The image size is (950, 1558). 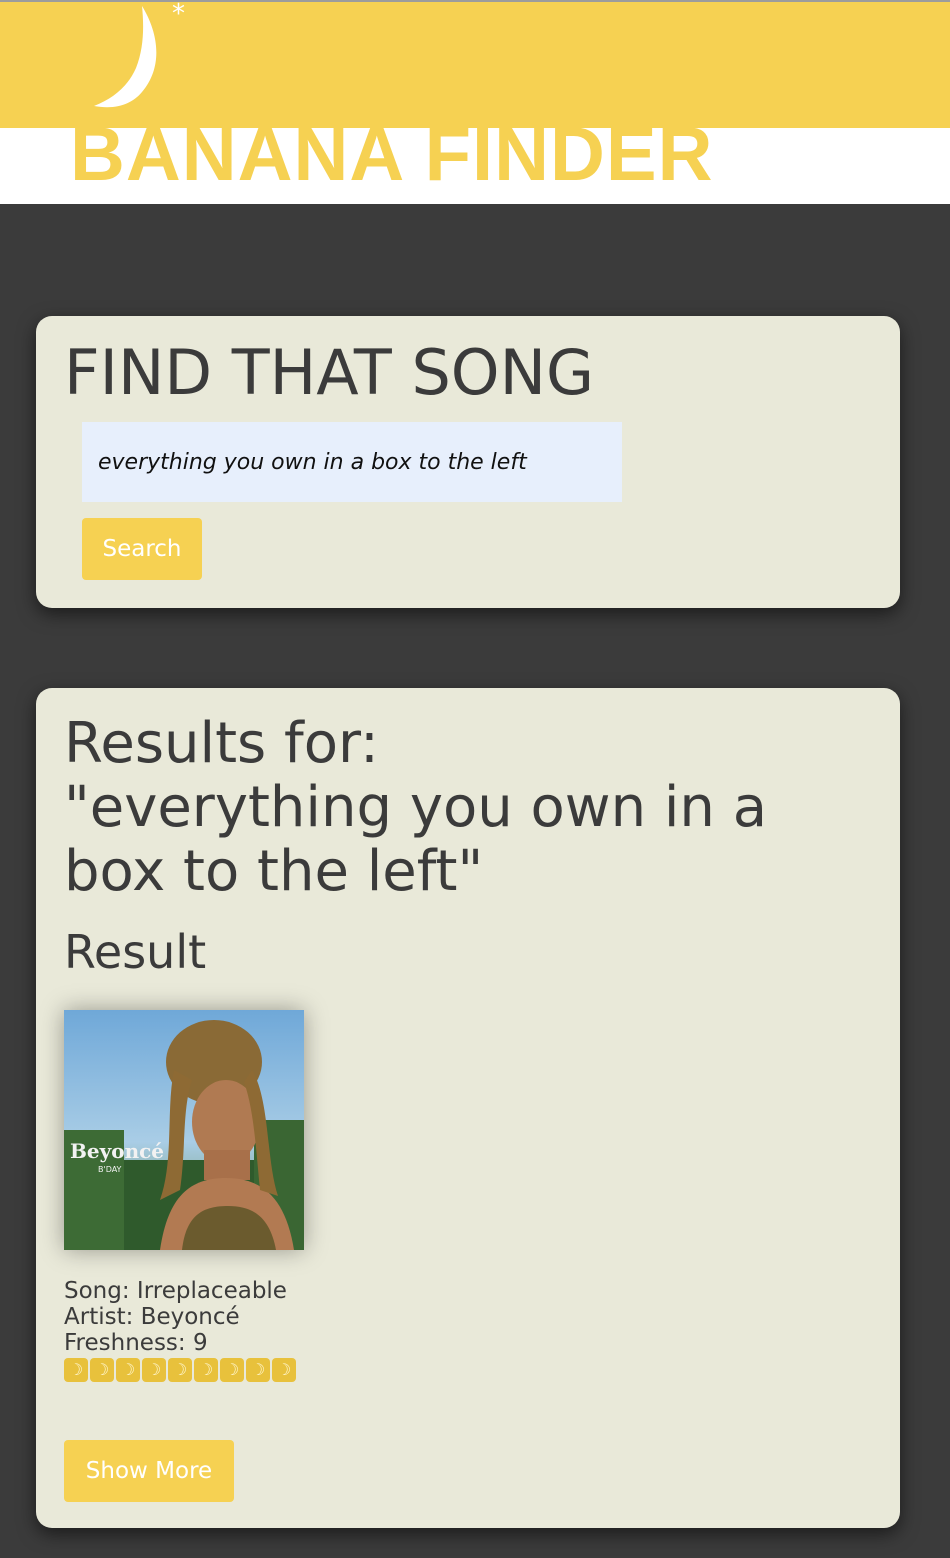 I want to click on album-art-subtext: B'DAY, so click(x=110, y=1169).